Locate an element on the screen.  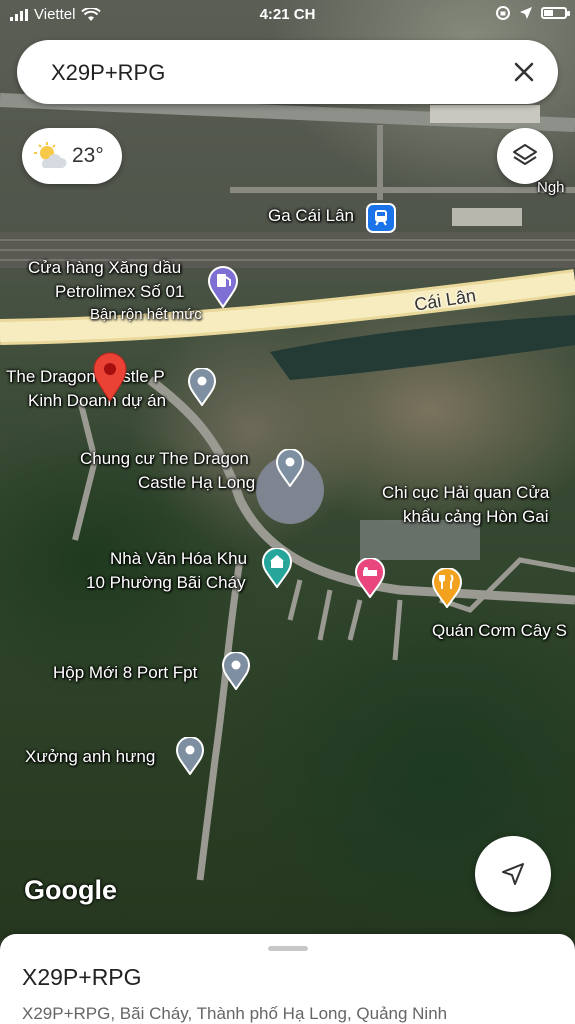
partly-cloudy-icon is located at coordinates (50, 155).